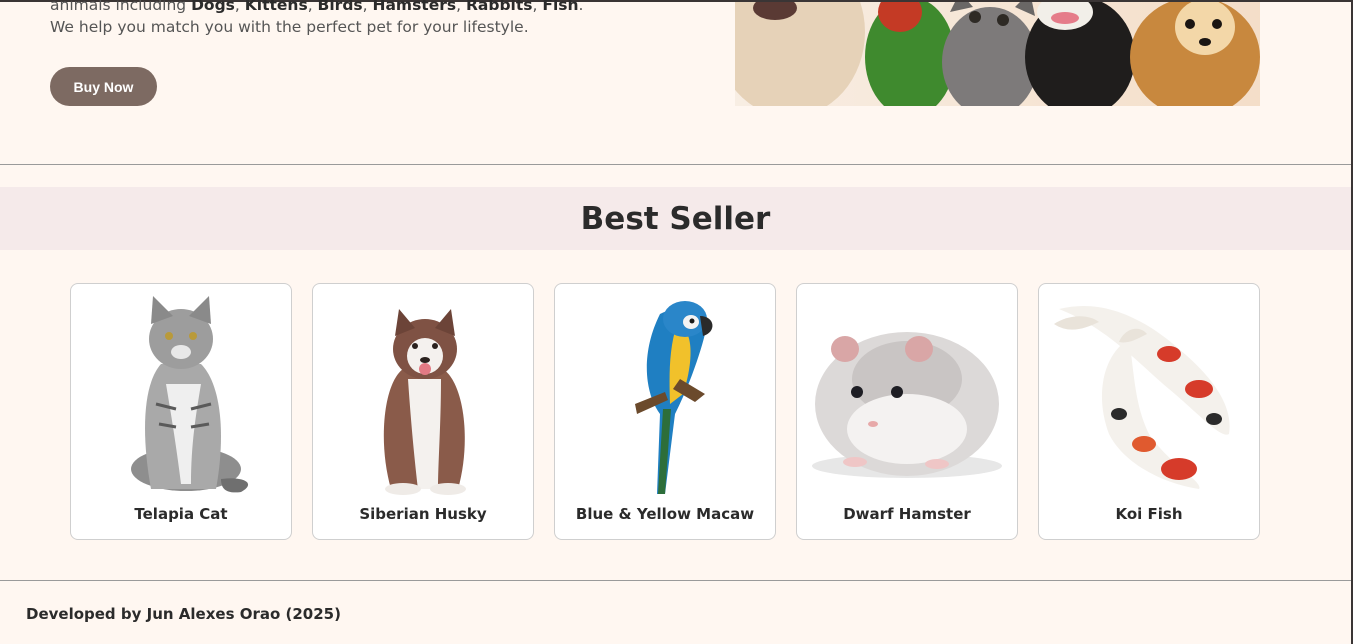 This screenshot has width=1353, height=644. I want to click on product-name: Blue & Yellow Macaw, so click(665, 514).